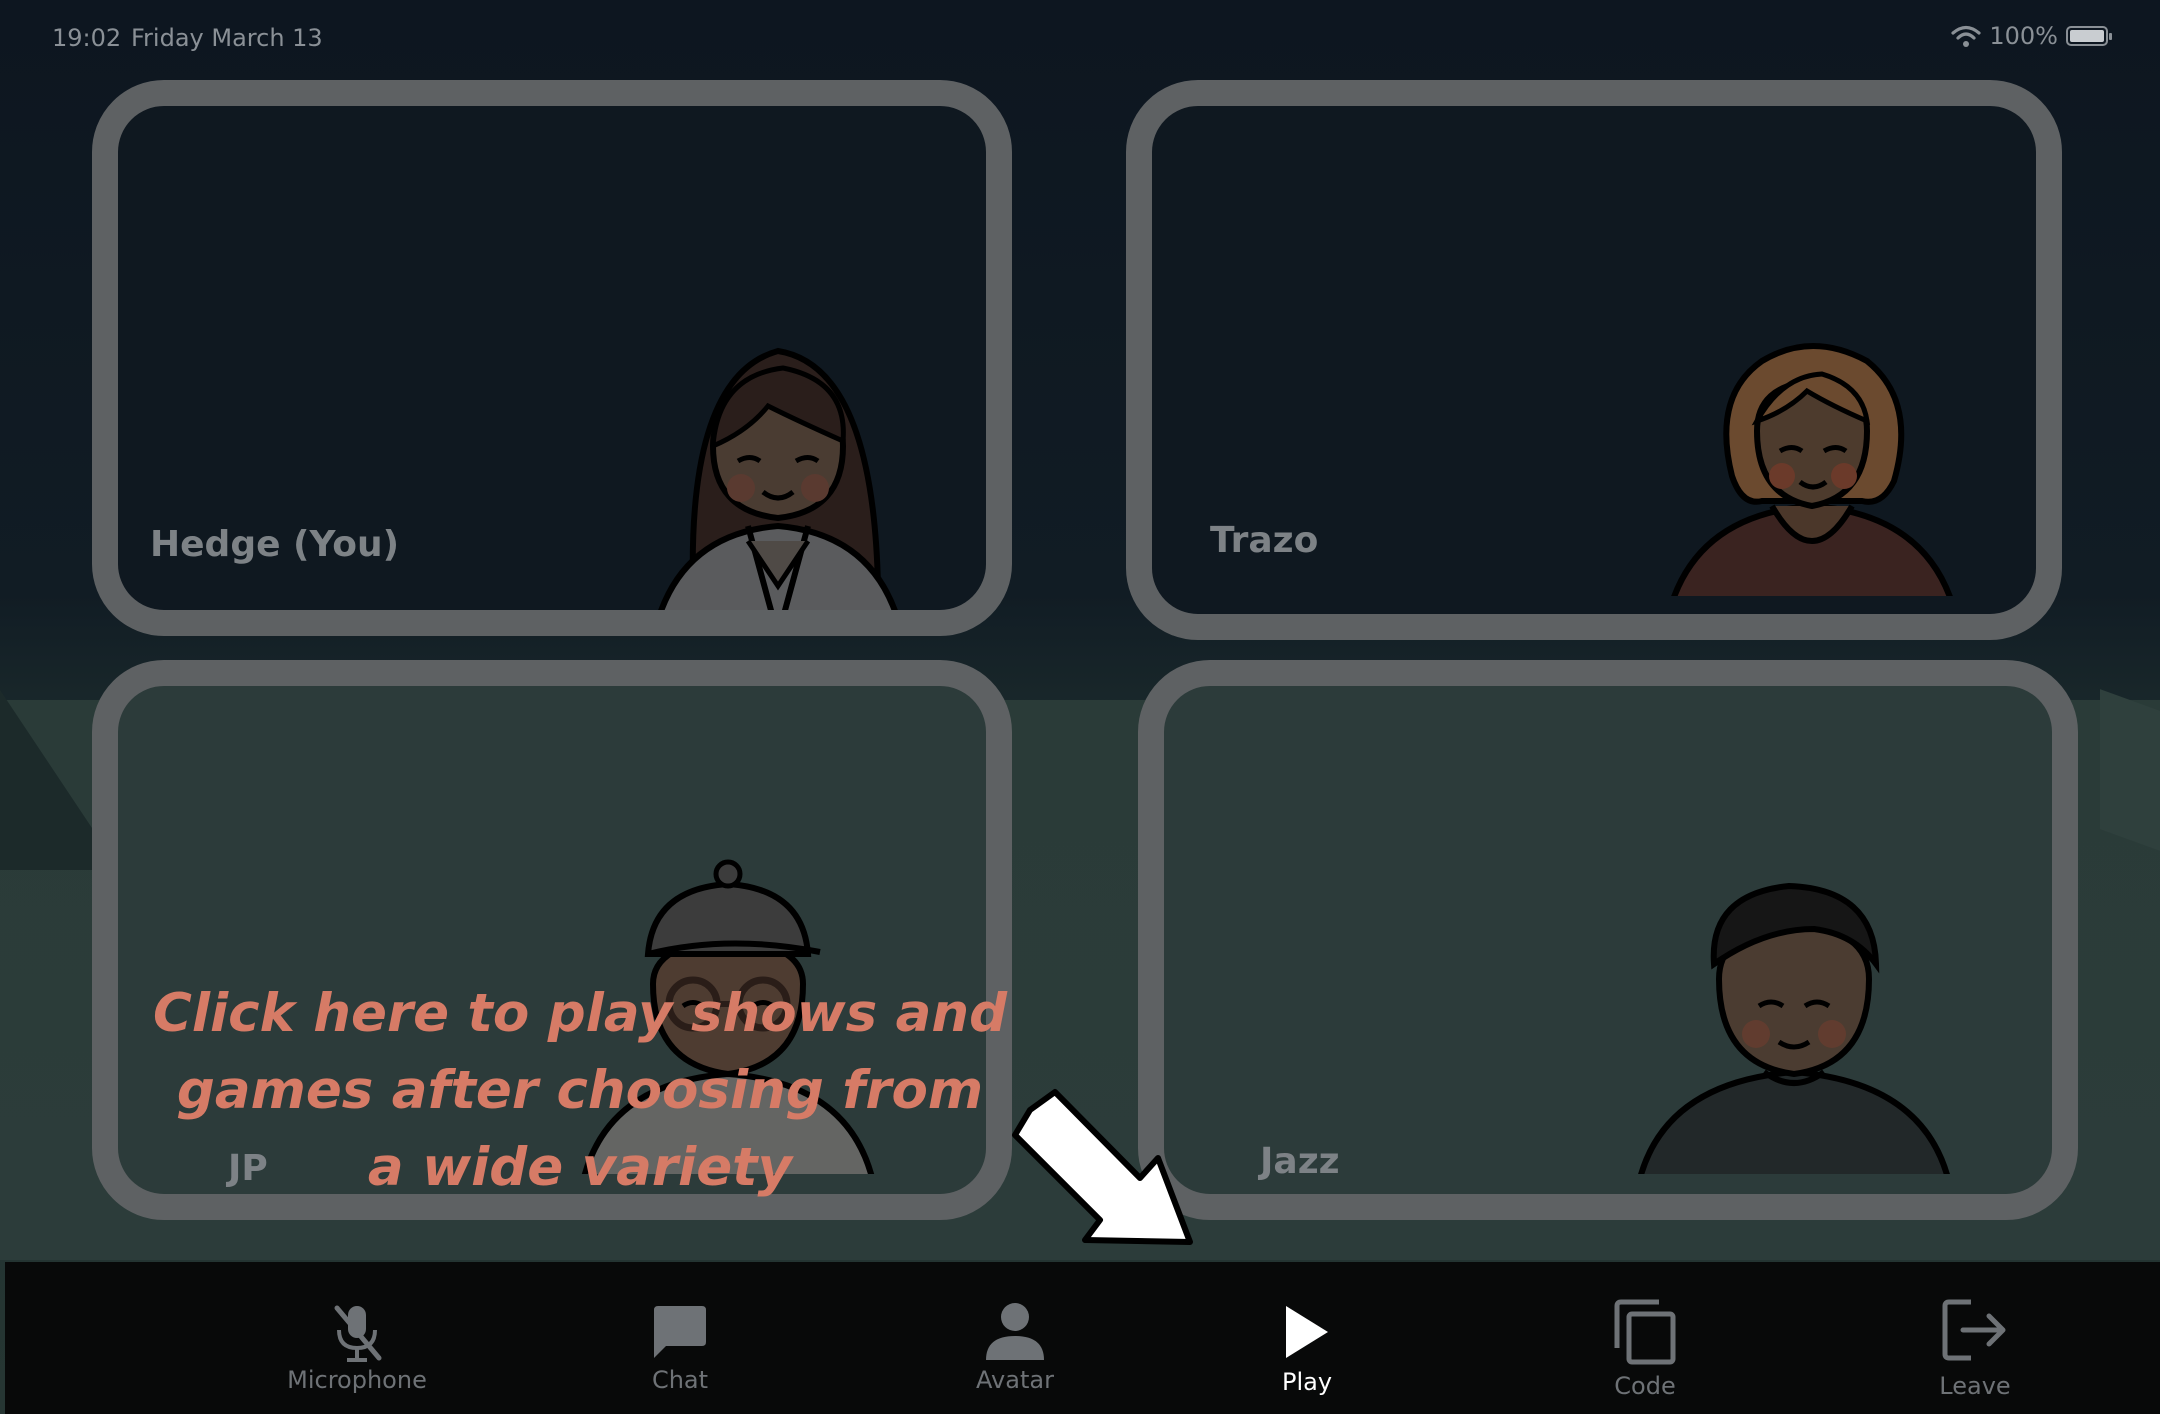 The height and width of the screenshot is (1414, 2160). Describe the element at coordinates (778, 478) in the screenshot. I see `avatar-hedge` at that location.